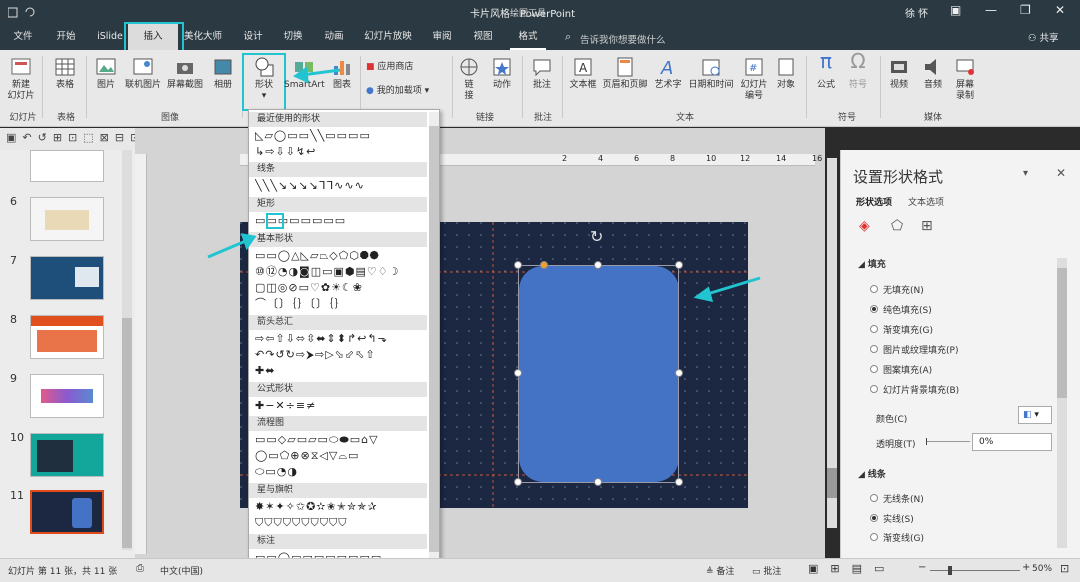 The image size is (1080, 582). What do you see at coordinates (874, 498) in the screenshot?
I see `no-line-radio` at bounding box center [874, 498].